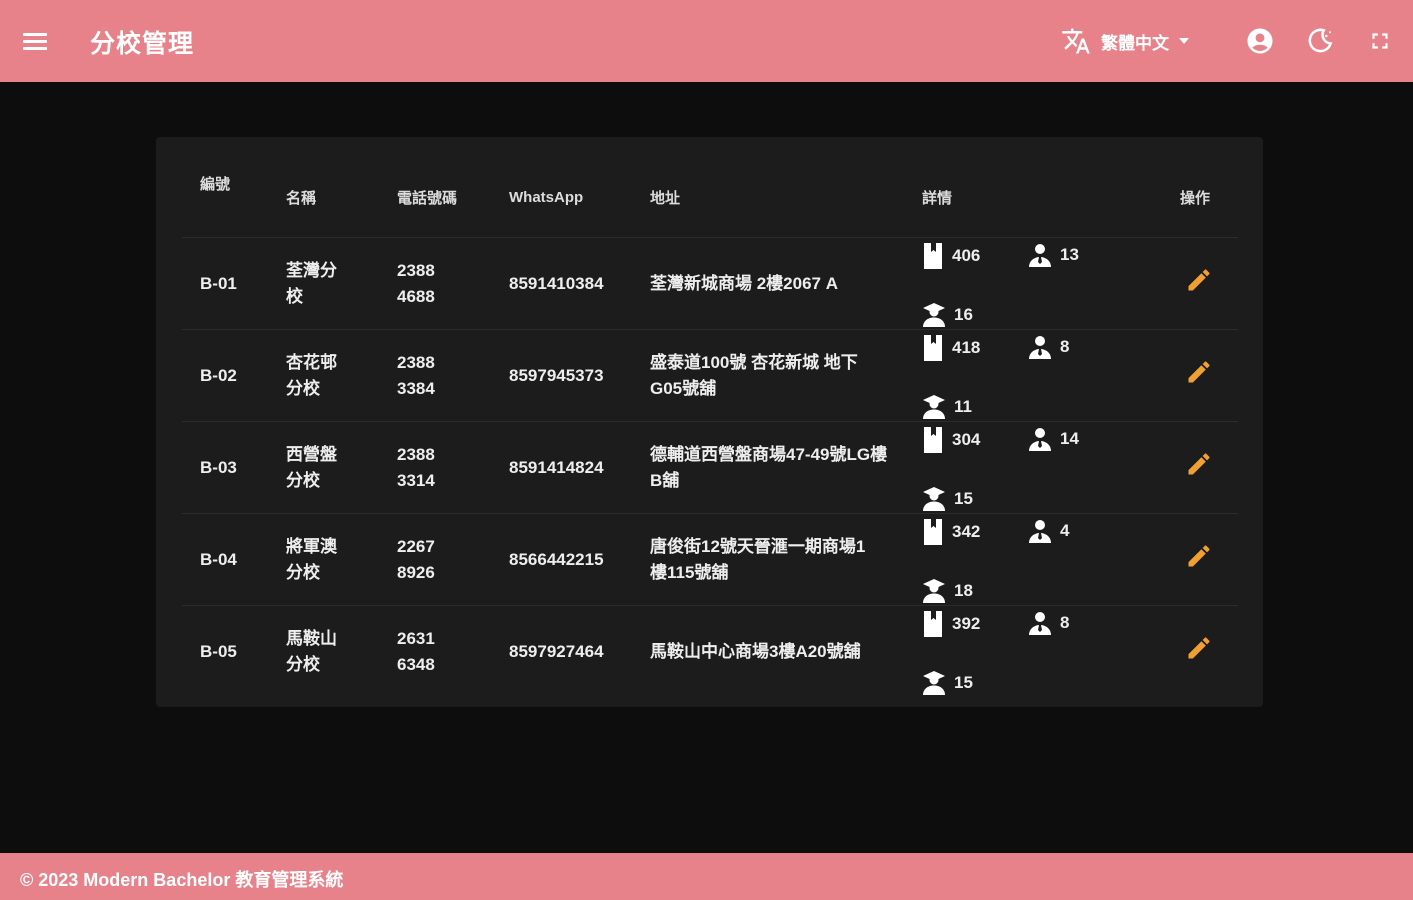 The width and height of the screenshot is (1413, 900). What do you see at coordinates (323, 652) in the screenshot?
I see `branch-name: 馬鞍山 分校` at bounding box center [323, 652].